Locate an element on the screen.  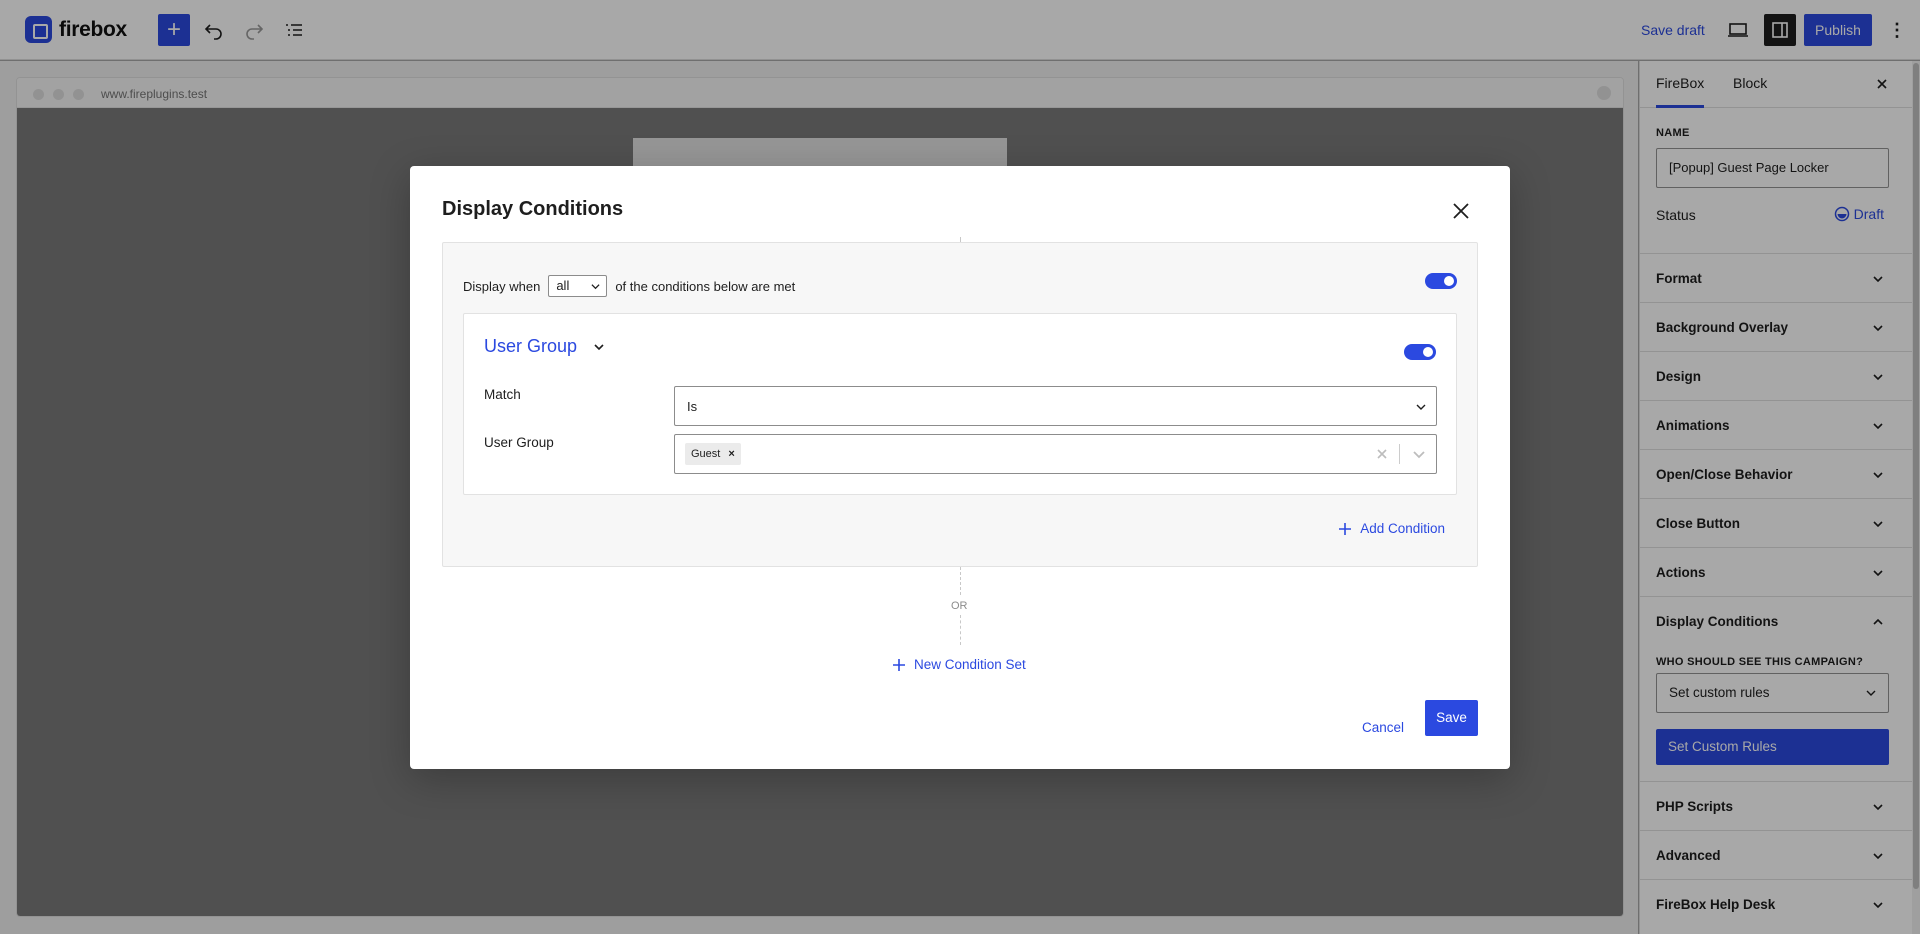
modal-close-button is located at coordinates (1461, 211).